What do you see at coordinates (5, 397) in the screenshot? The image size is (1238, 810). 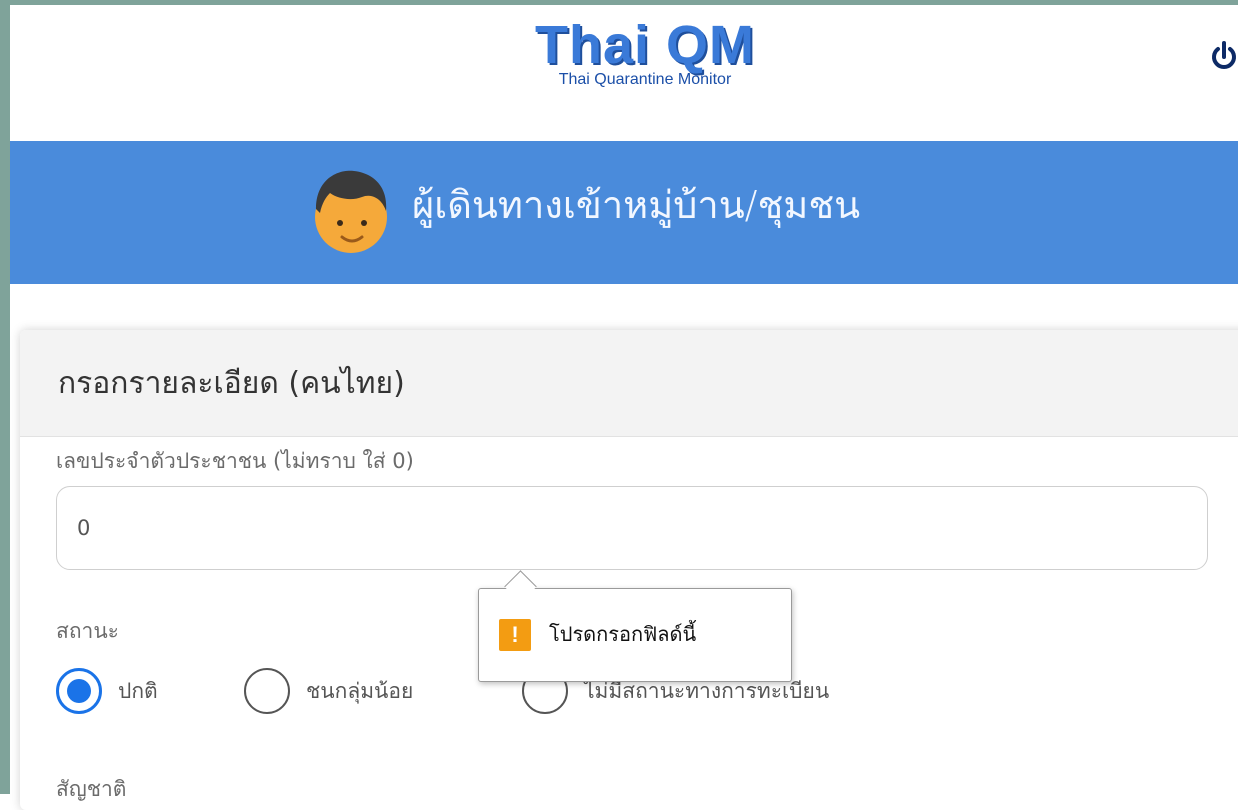 I see `window-frame-left` at bounding box center [5, 397].